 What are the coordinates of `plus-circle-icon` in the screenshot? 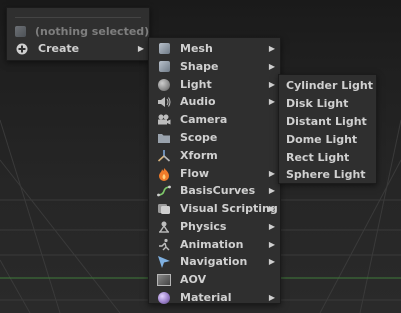 It's located at (22, 49).